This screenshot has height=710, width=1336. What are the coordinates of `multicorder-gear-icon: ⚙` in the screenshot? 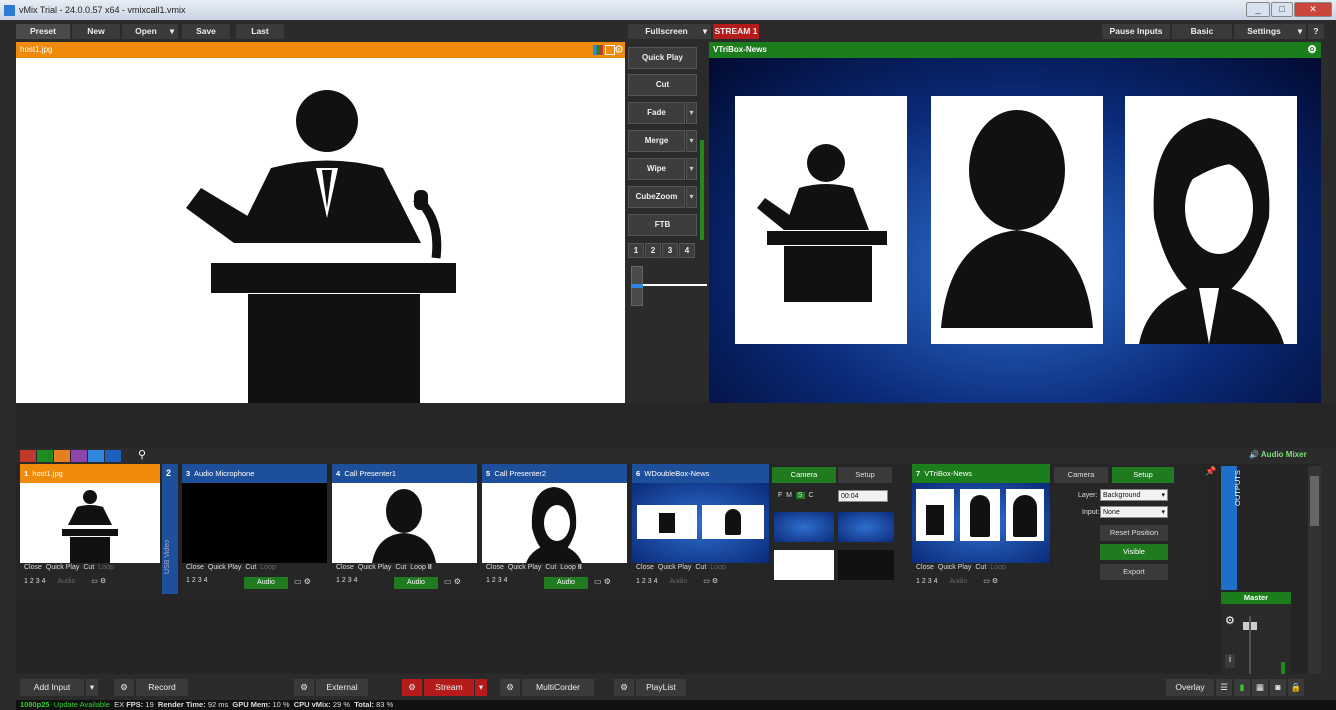 It's located at (510, 687).